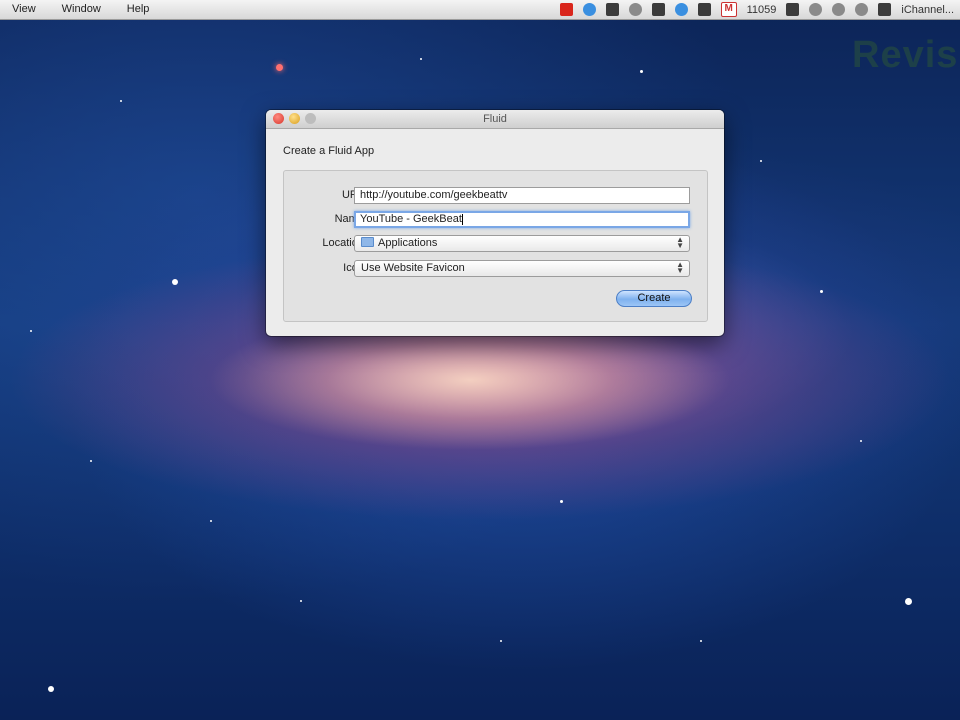 The width and height of the screenshot is (960, 720). What do you see at coordinates (654, 298) in the screenshot?
I see `create-button: Create` at bounding box center [654, 298].